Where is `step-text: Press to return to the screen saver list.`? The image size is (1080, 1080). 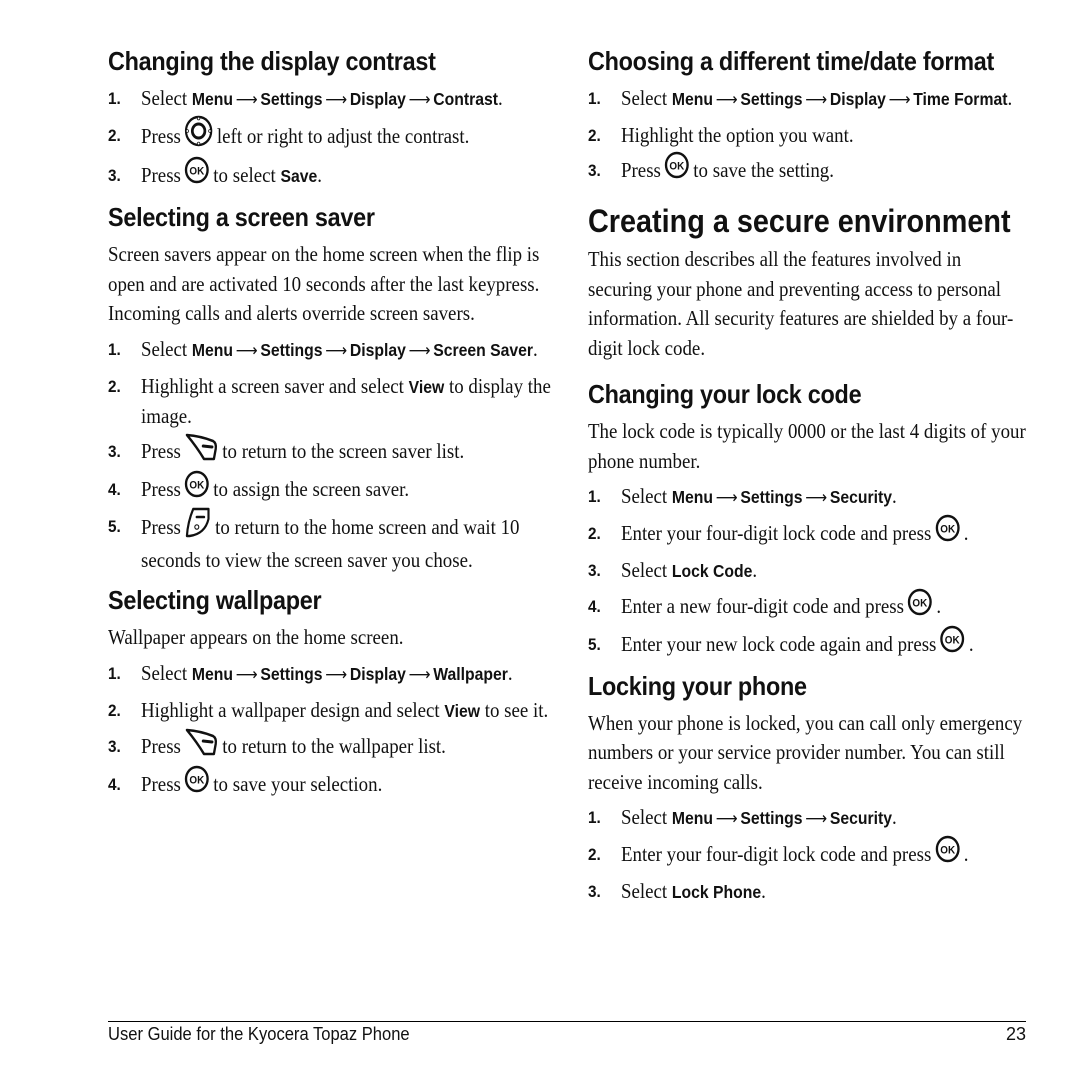 step-text: Press to return to the screen saver list. is located at coordinates (348, 451).